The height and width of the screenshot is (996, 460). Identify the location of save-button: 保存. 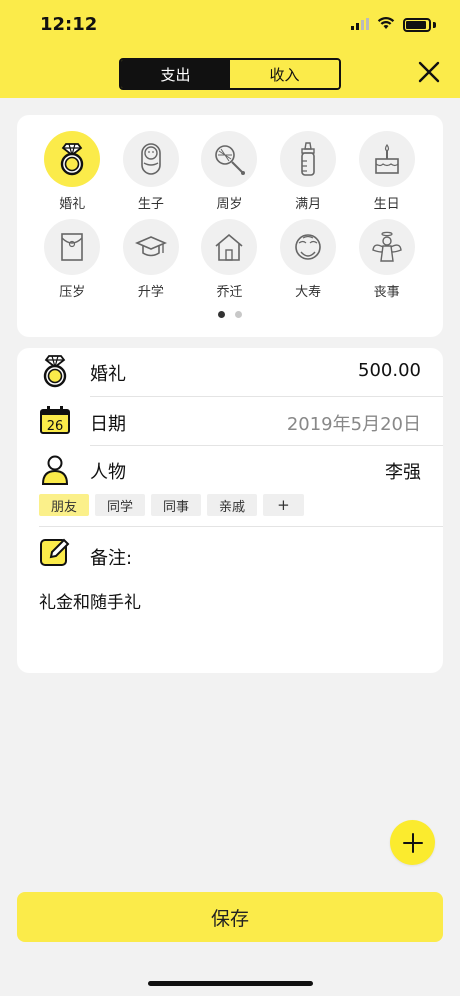
(230, 917).